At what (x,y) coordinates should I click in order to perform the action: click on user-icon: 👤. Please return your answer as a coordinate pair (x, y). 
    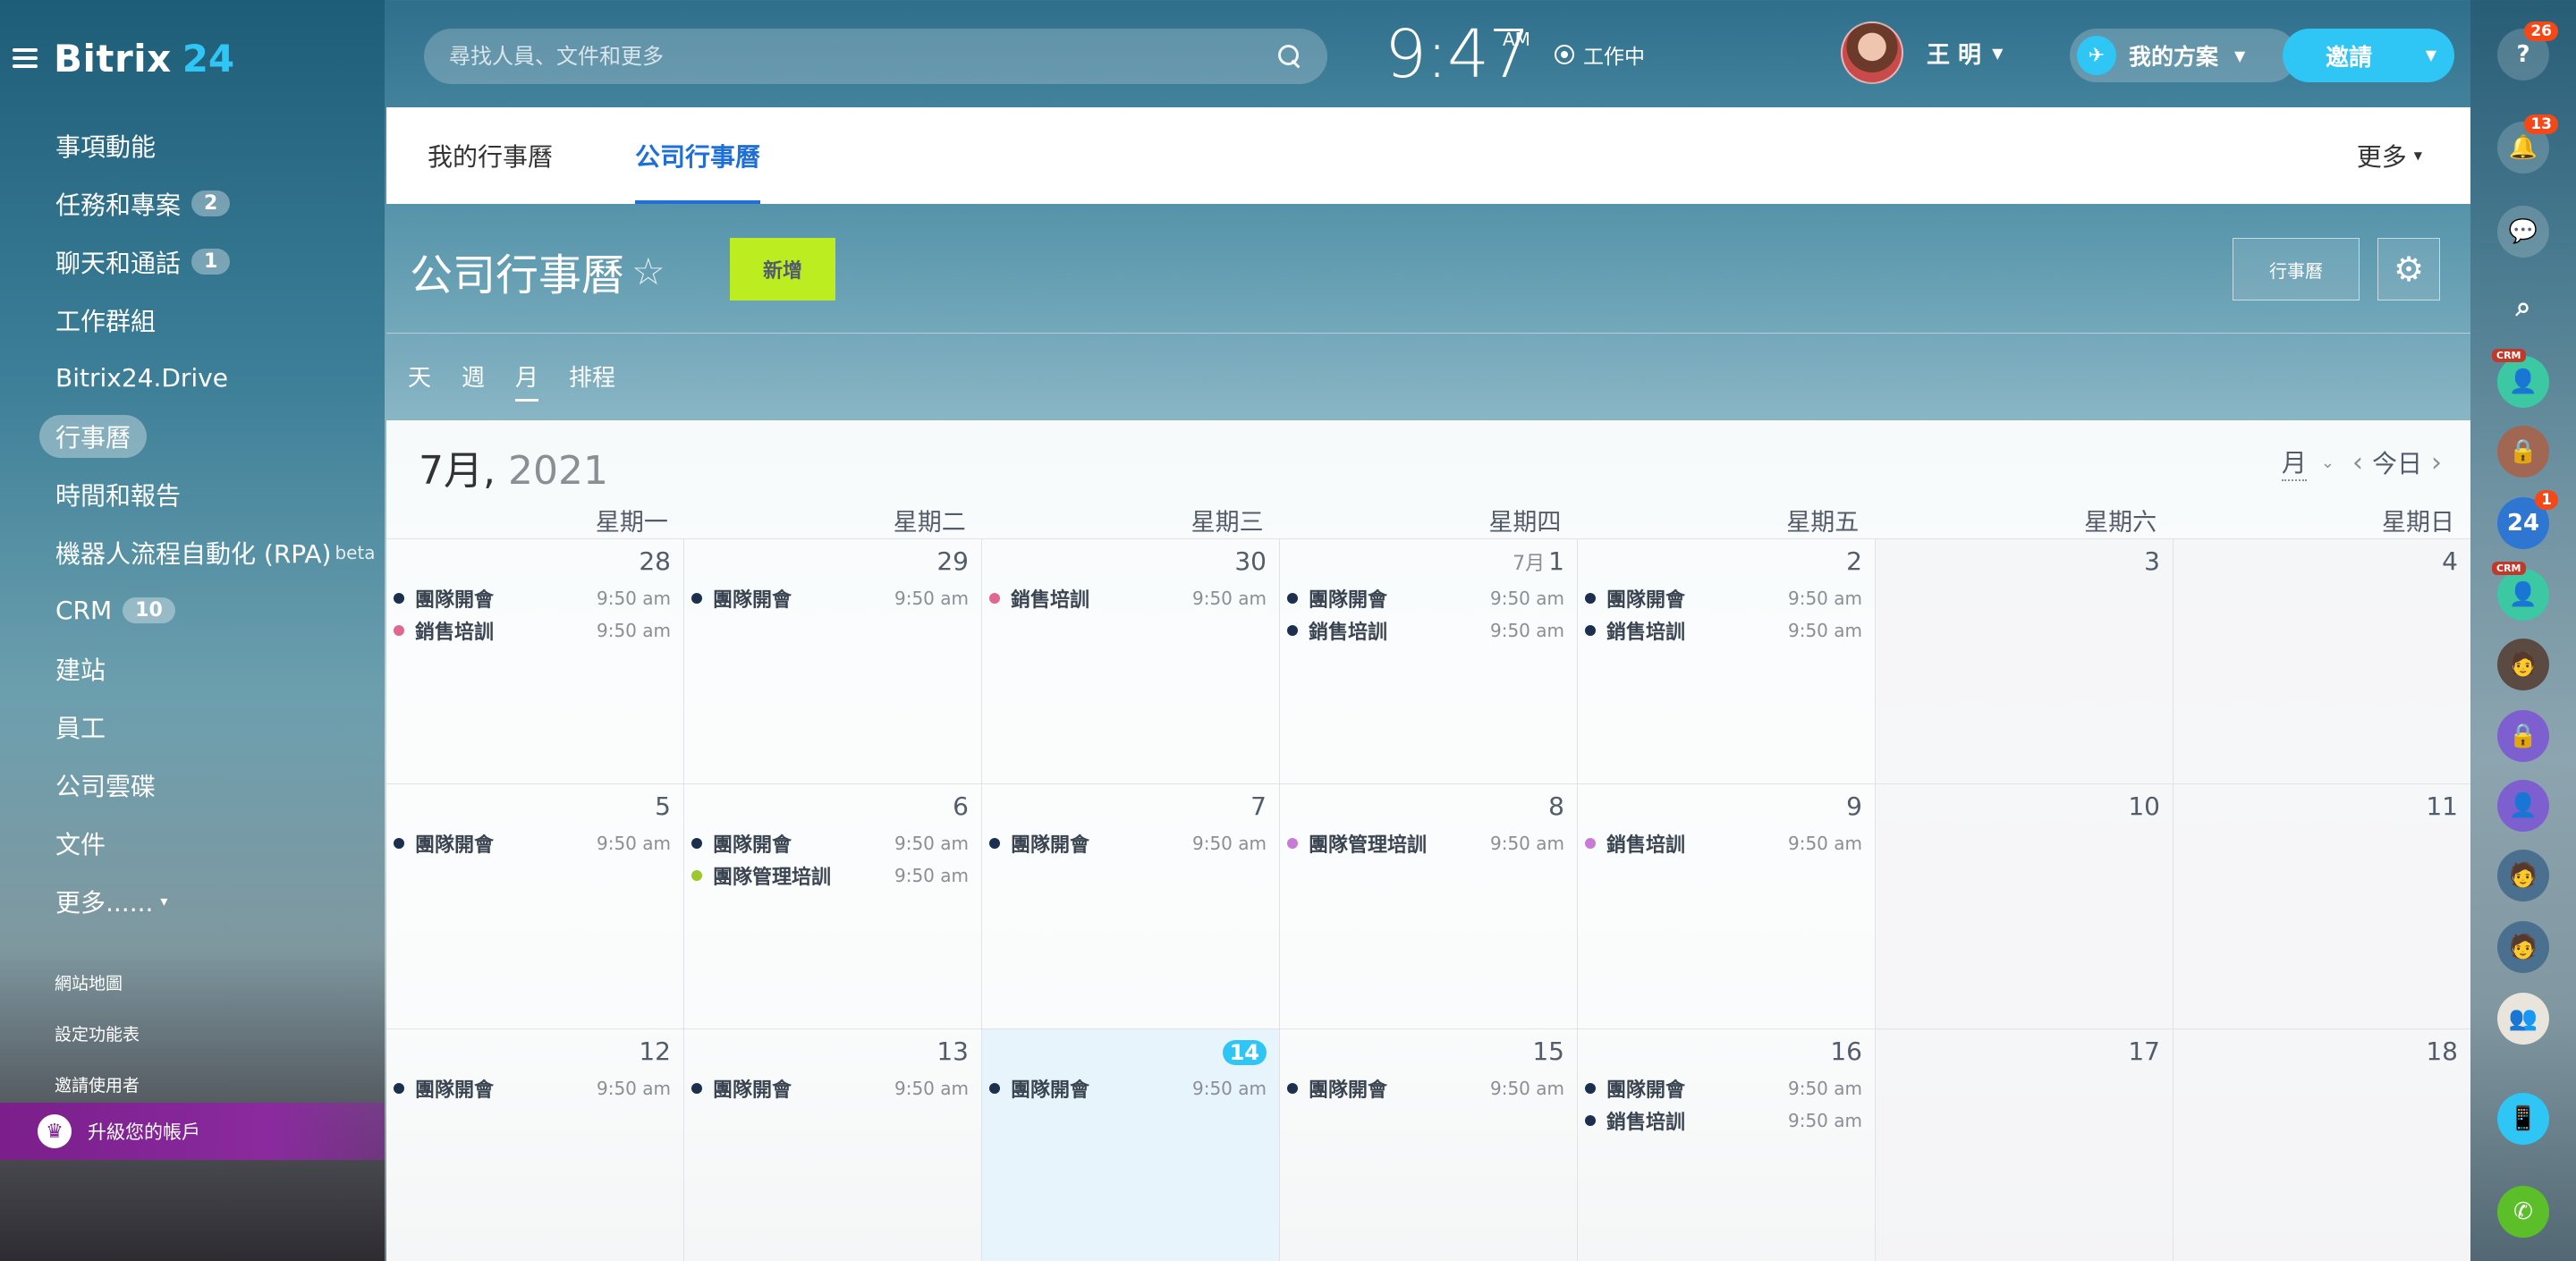
    Looking at the image, I should click on (2523, 806).